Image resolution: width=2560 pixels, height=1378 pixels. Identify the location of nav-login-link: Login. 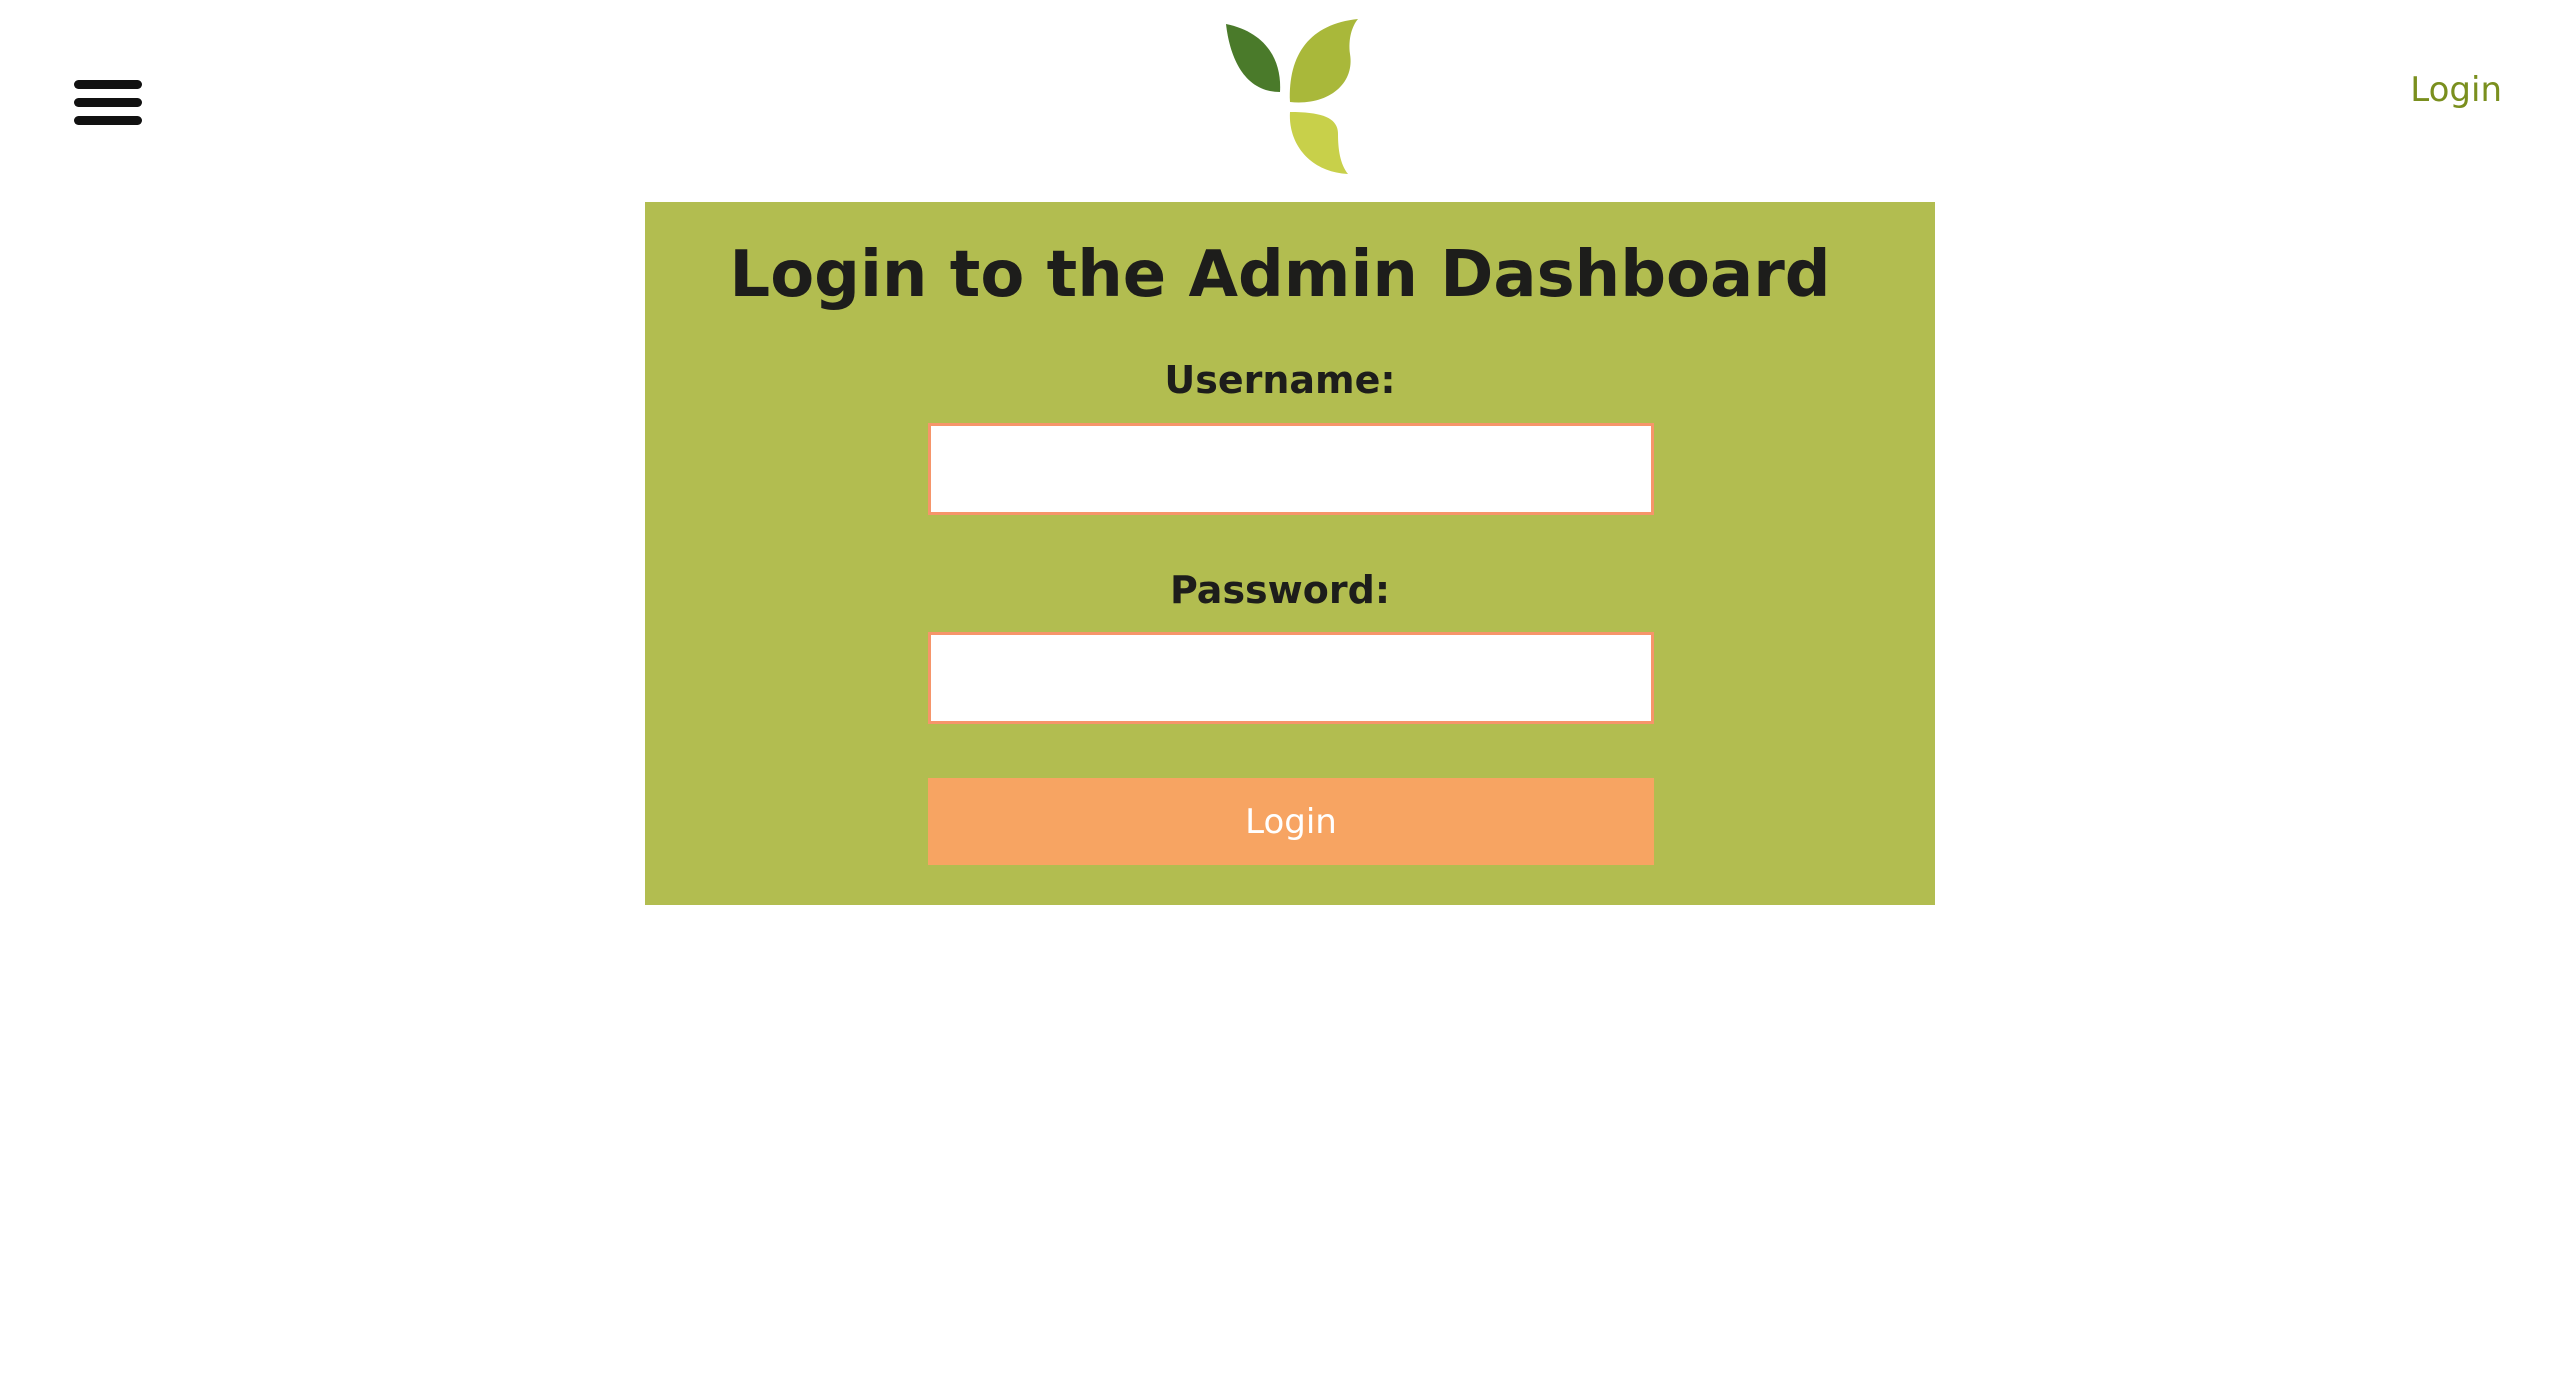
(2456, 90).